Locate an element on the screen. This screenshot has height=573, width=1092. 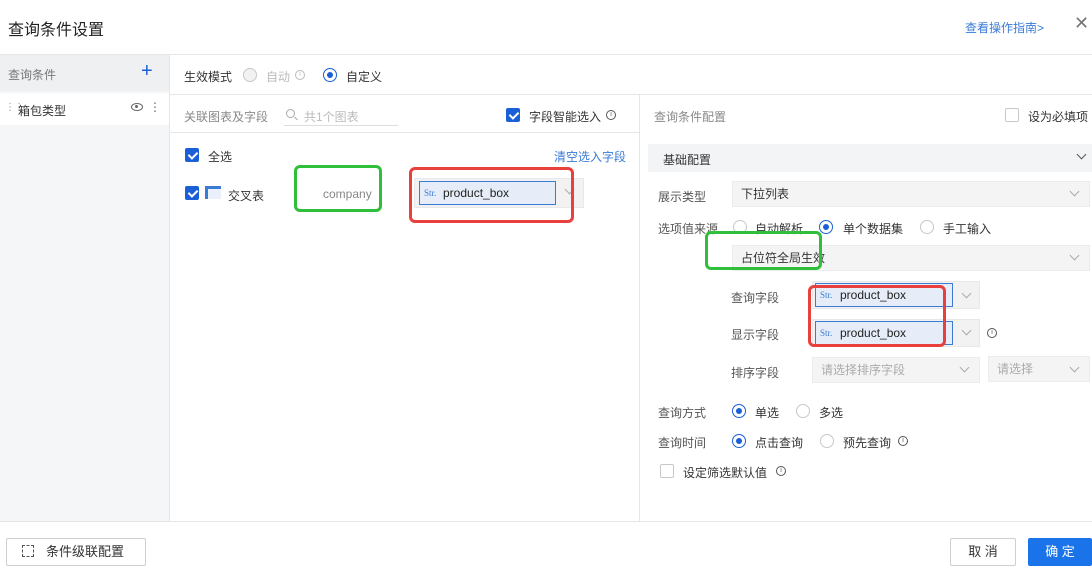
chart-search-placeholder: 共1个图表 is located at coordinates (331, 117).